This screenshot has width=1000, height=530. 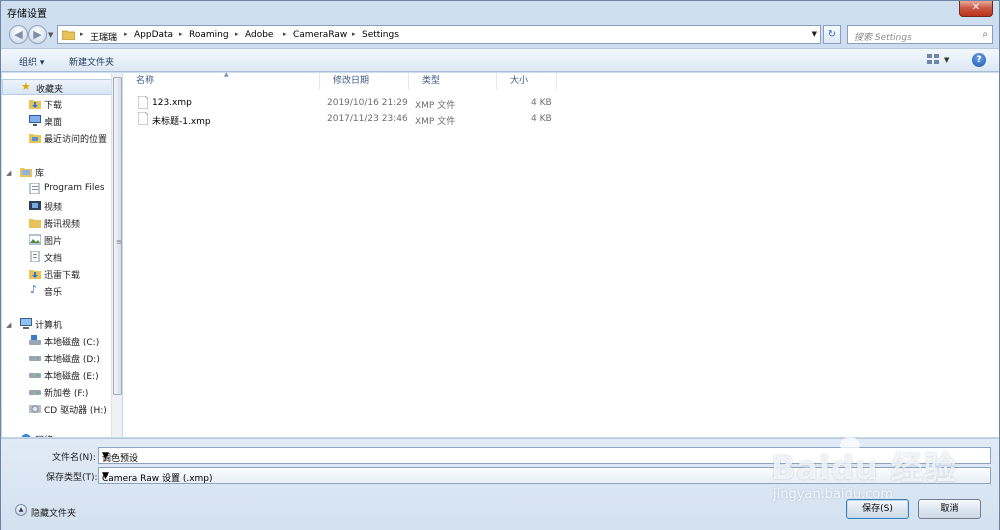 I want to click on file-row: 未标题-1.xmp 2017/11/23 23:46 XMP 文件 4 KB, so click(x=365, y=119).